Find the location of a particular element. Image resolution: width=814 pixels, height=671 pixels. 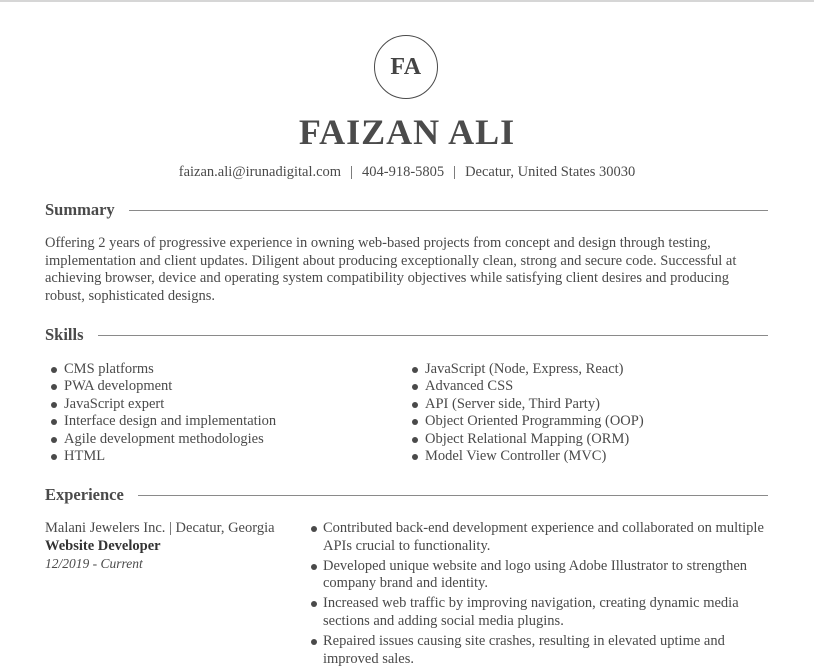

contact-phone: 404-918-5805 is located at coordinates (403, 172).